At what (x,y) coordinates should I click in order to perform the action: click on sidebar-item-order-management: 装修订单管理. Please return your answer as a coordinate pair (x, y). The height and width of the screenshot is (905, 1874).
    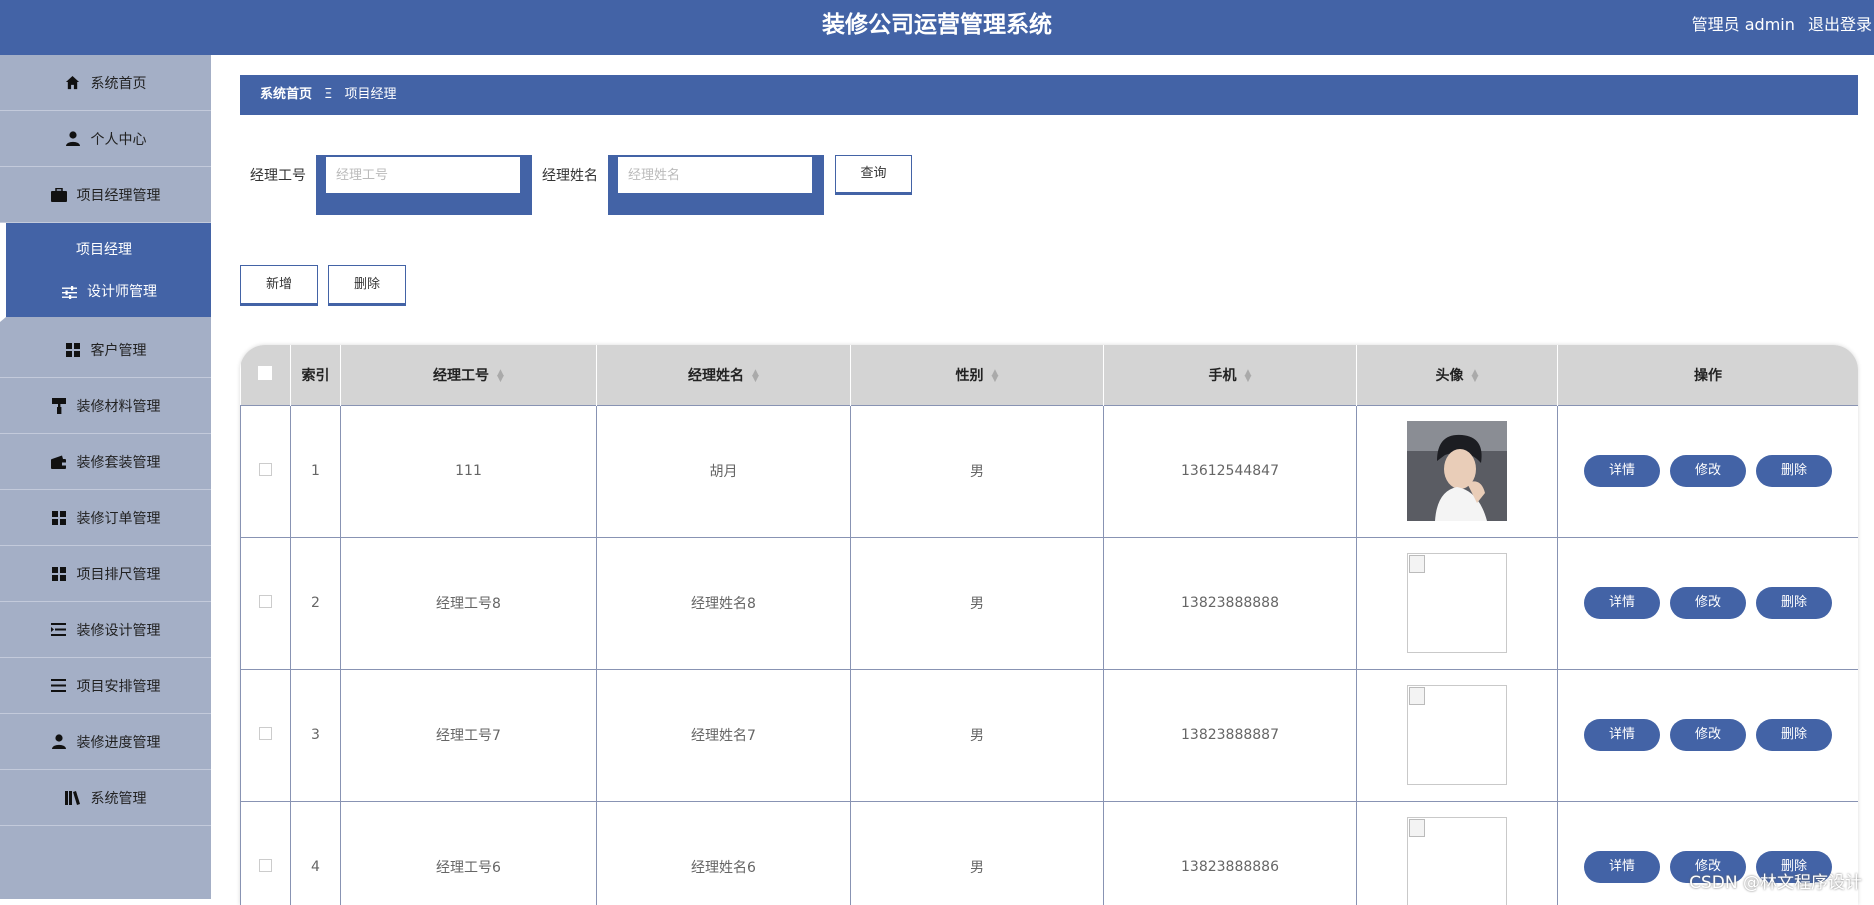
    Looking at the image, I should click on (105, 518).